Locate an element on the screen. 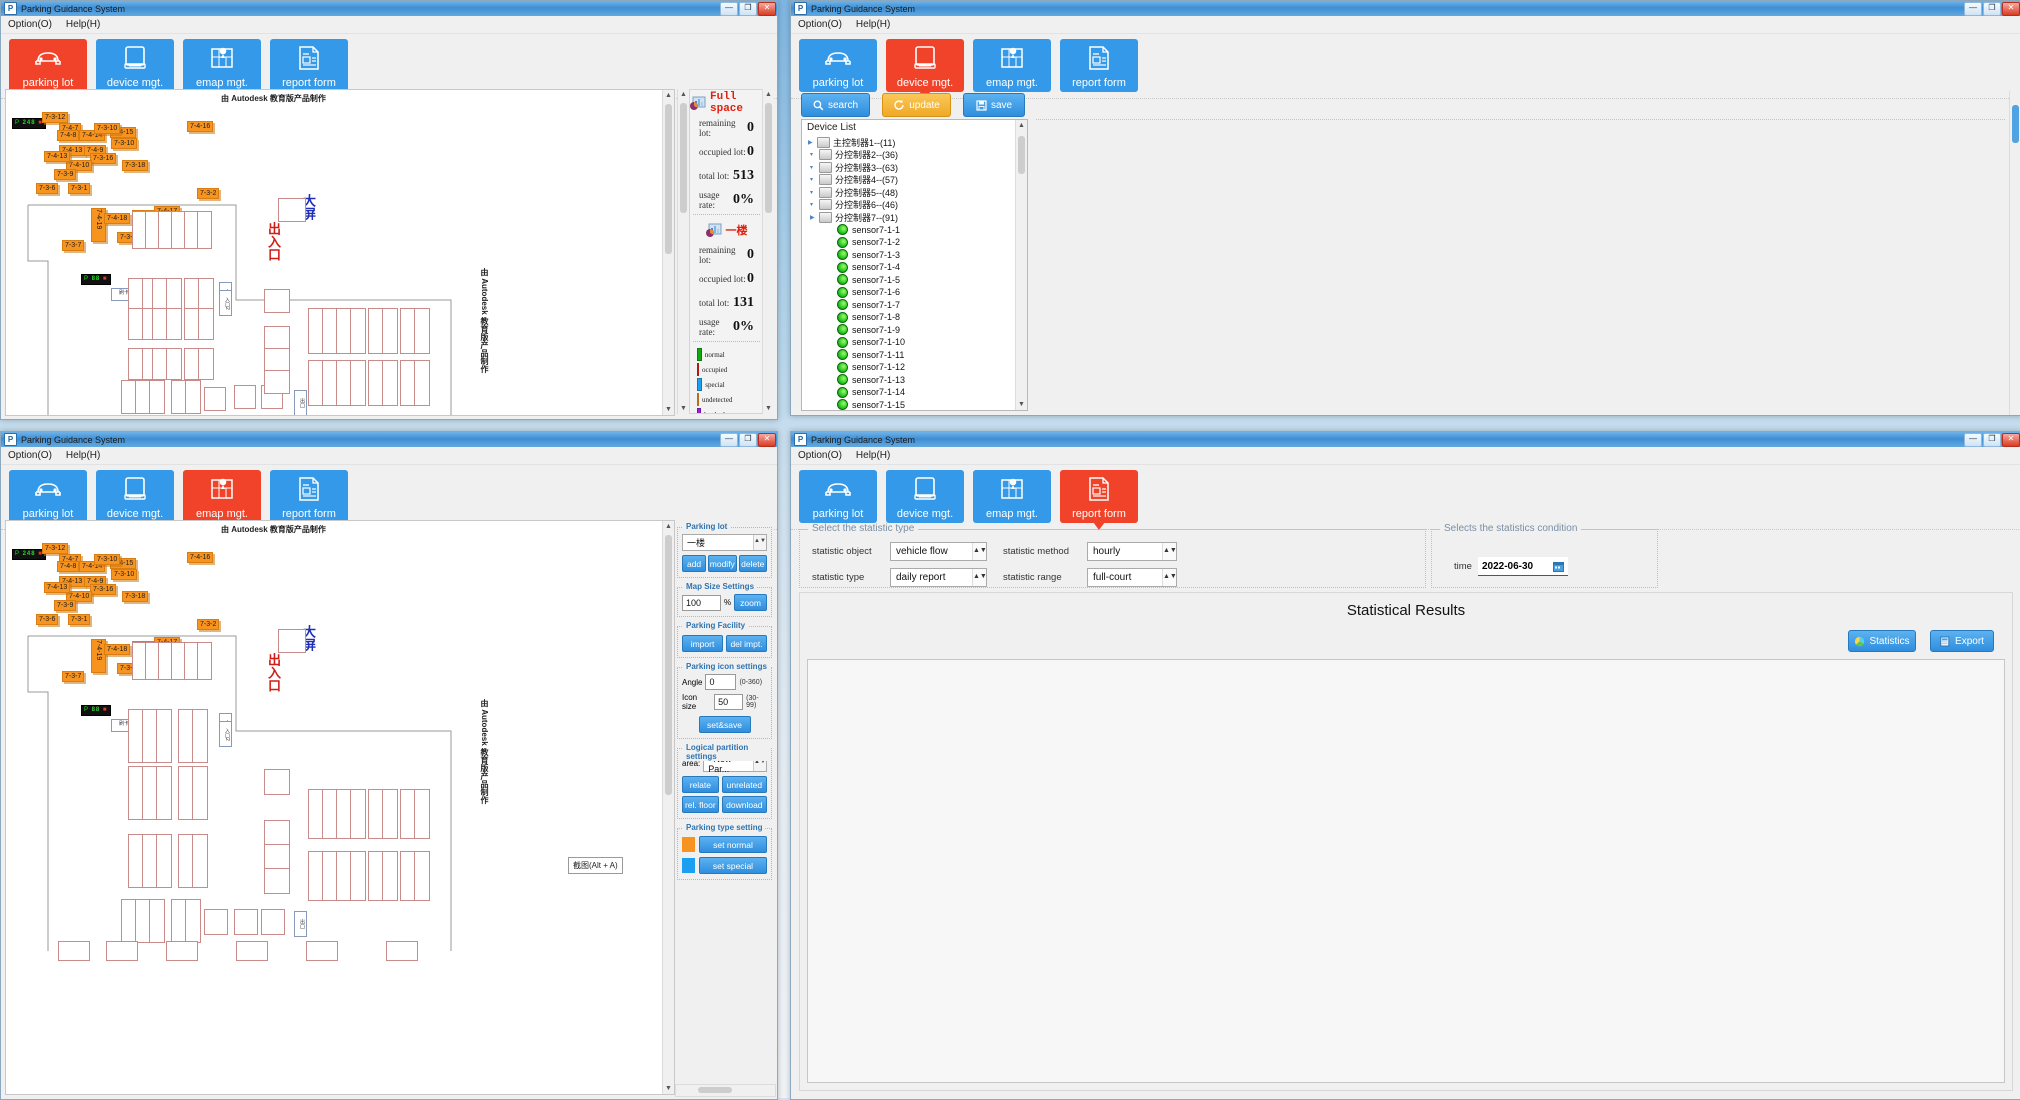 This screenshot has width=2020, height=1100. tree-node-sensor: sensor7-1-12 is located at coordinates (908, 367).